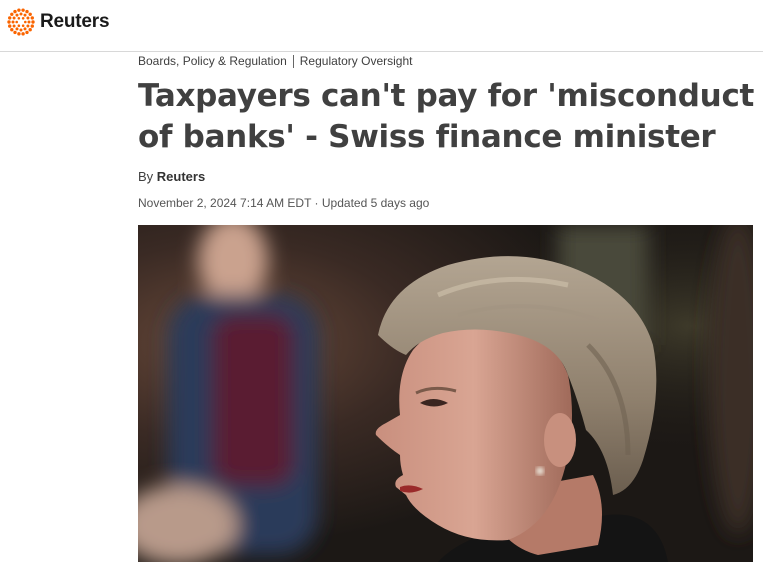 The height and width of the screenshot is (562, 763). What do you see at coordinates (146, 176) in the screenshot?
I see `byline-prefix: By` at bounding box center [146, 176].